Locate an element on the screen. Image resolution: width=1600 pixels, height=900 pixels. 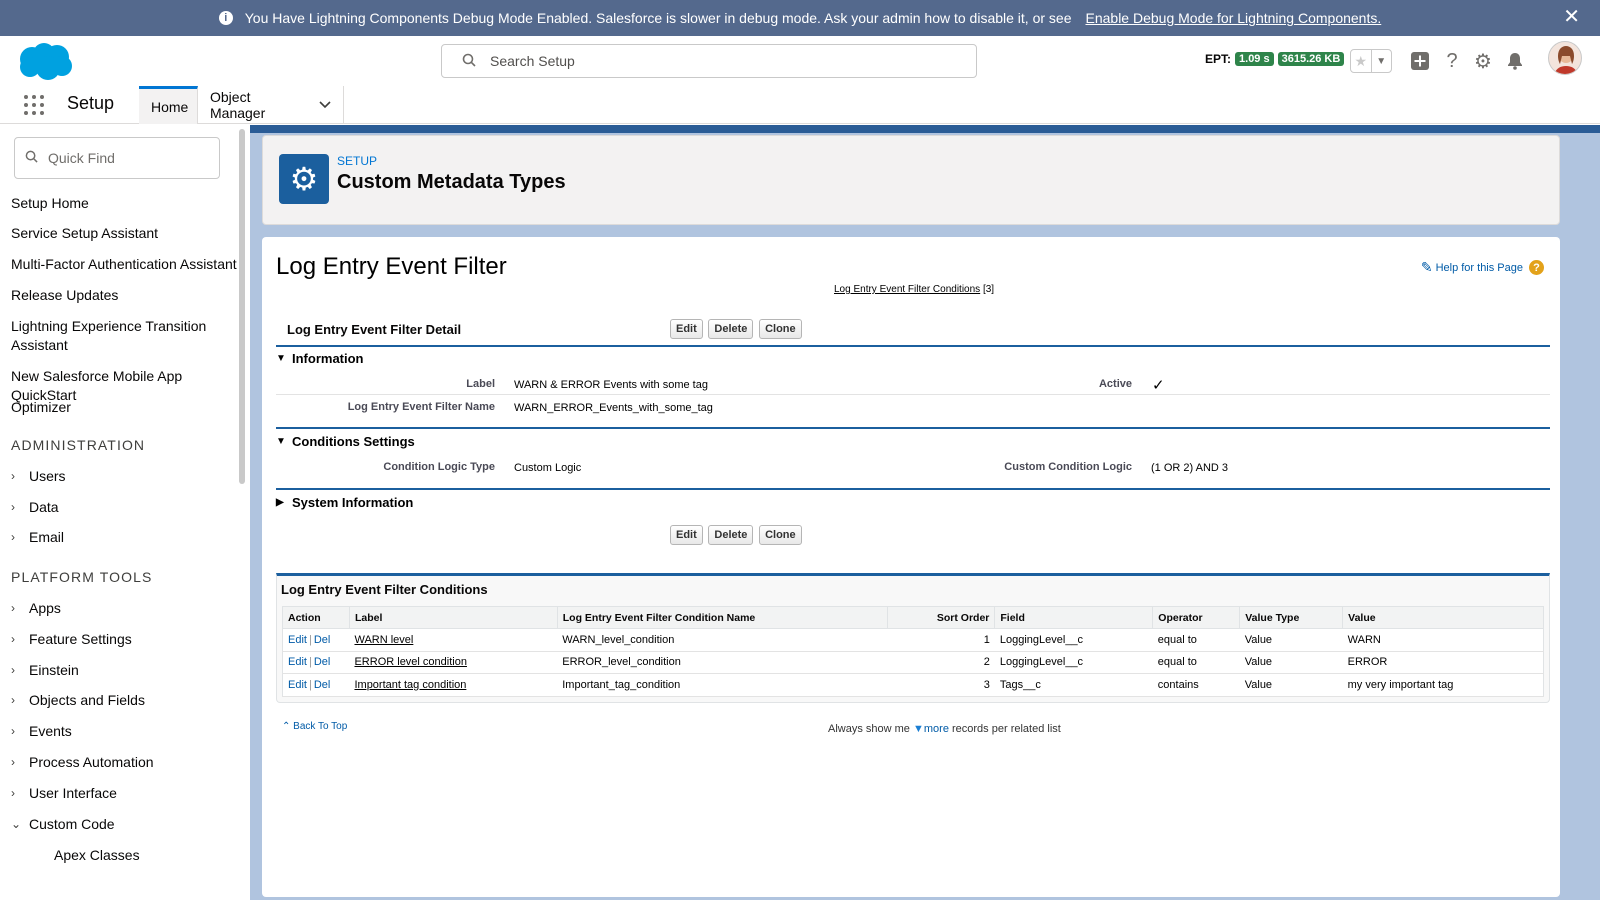
cell-operator: equal to is located at coordinates (1196, 662).